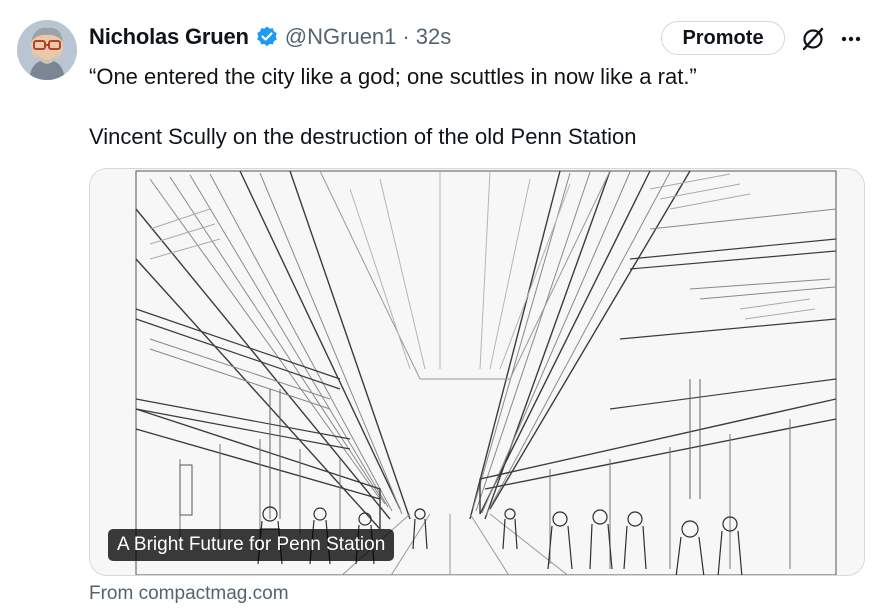 This screenshot has width=880, height=612. What do you see at coordinates (267, 37) in the screenshot?
I see `verified-badge-icon` at bounding box center [267, 37].